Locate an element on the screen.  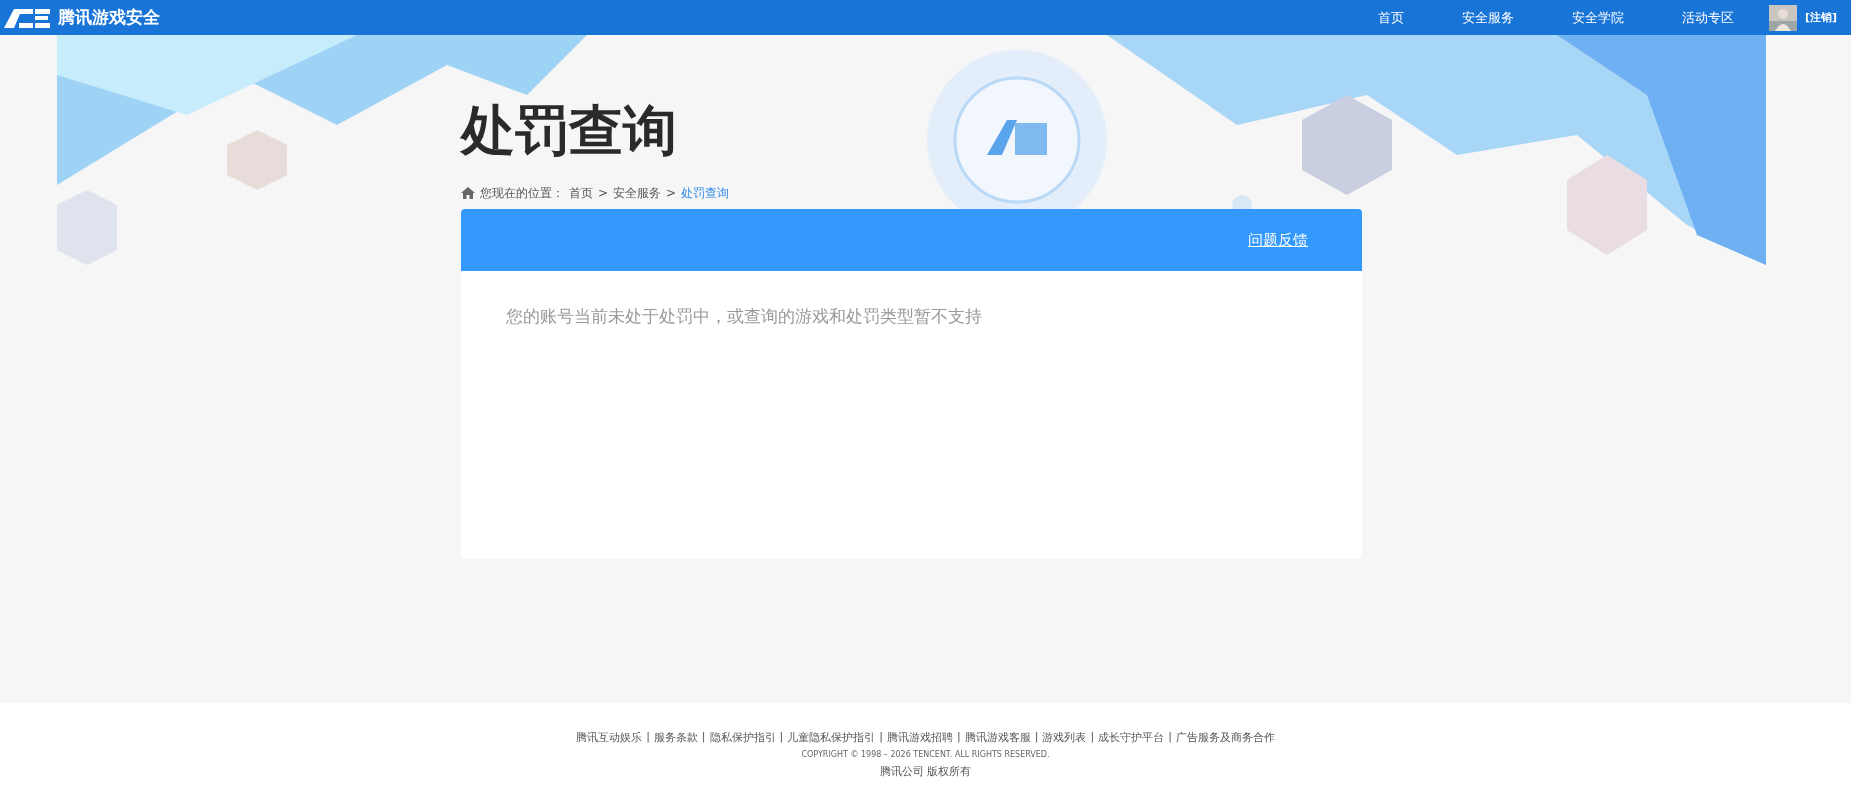
nav-link: 安全学院 is located at coordinates (1597, 17).